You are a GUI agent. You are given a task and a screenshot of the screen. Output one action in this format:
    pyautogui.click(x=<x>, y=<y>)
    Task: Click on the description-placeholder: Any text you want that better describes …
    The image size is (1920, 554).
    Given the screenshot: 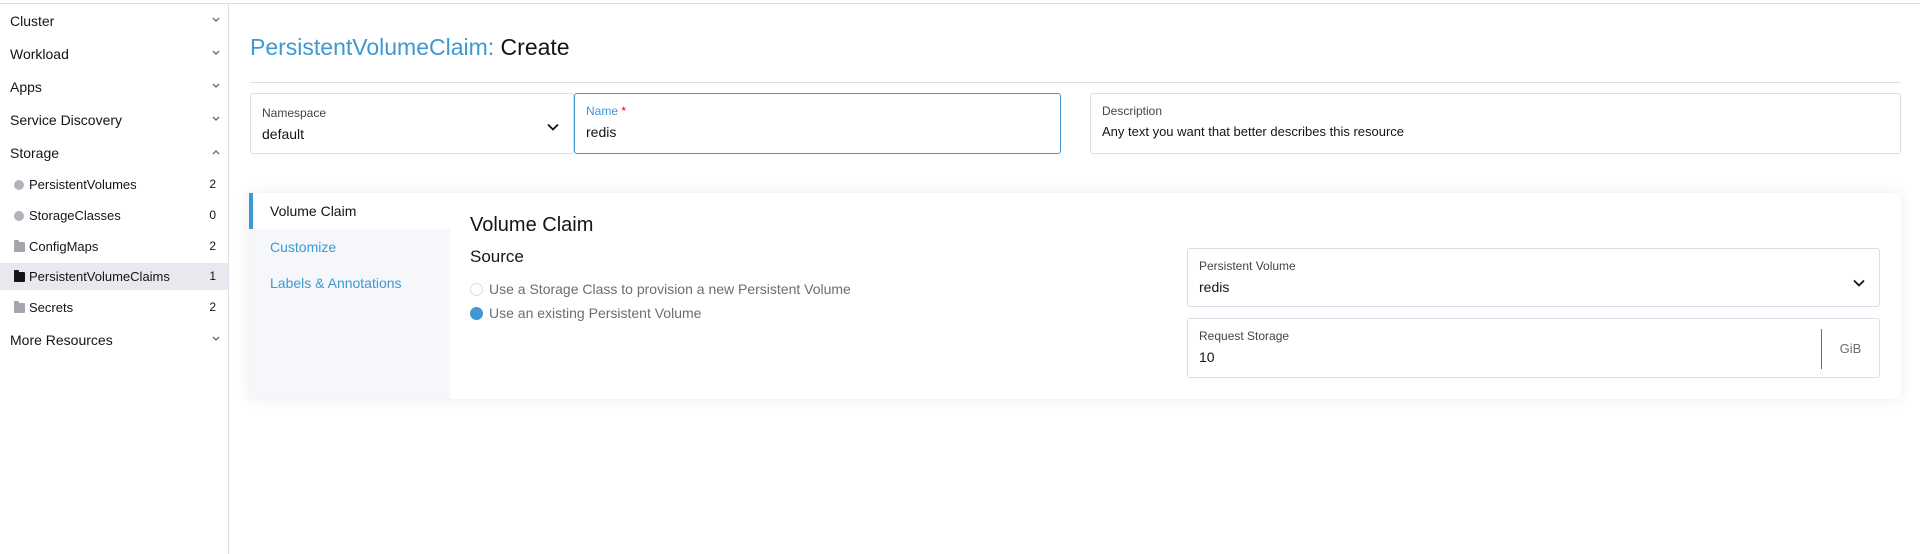 What is the action you would take?
    pyautogui.click(x=1253, y=131)
    